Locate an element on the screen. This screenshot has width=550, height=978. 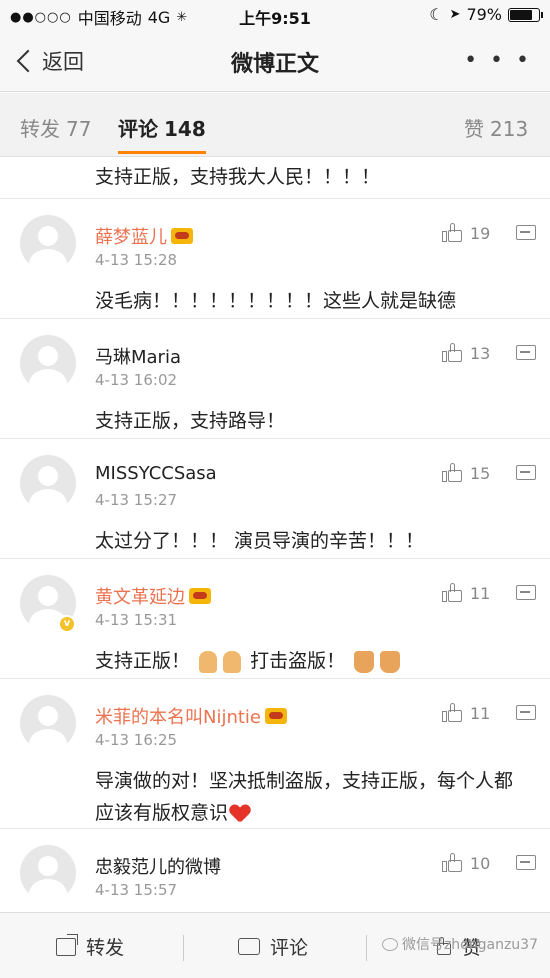
username-text: 黄文革延边 is located at coordinates (140, 597).